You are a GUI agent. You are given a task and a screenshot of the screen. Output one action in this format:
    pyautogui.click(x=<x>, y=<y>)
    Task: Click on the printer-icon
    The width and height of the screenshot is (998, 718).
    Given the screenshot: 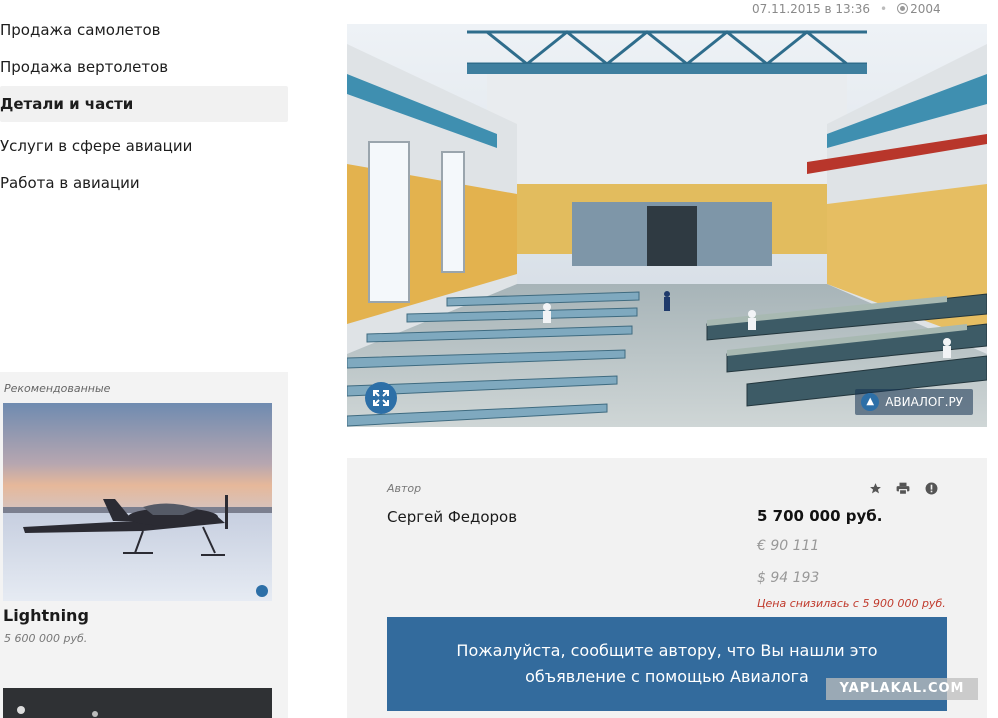 What is the action you would take?
    pyautogui.click(x=903, y=488)
    